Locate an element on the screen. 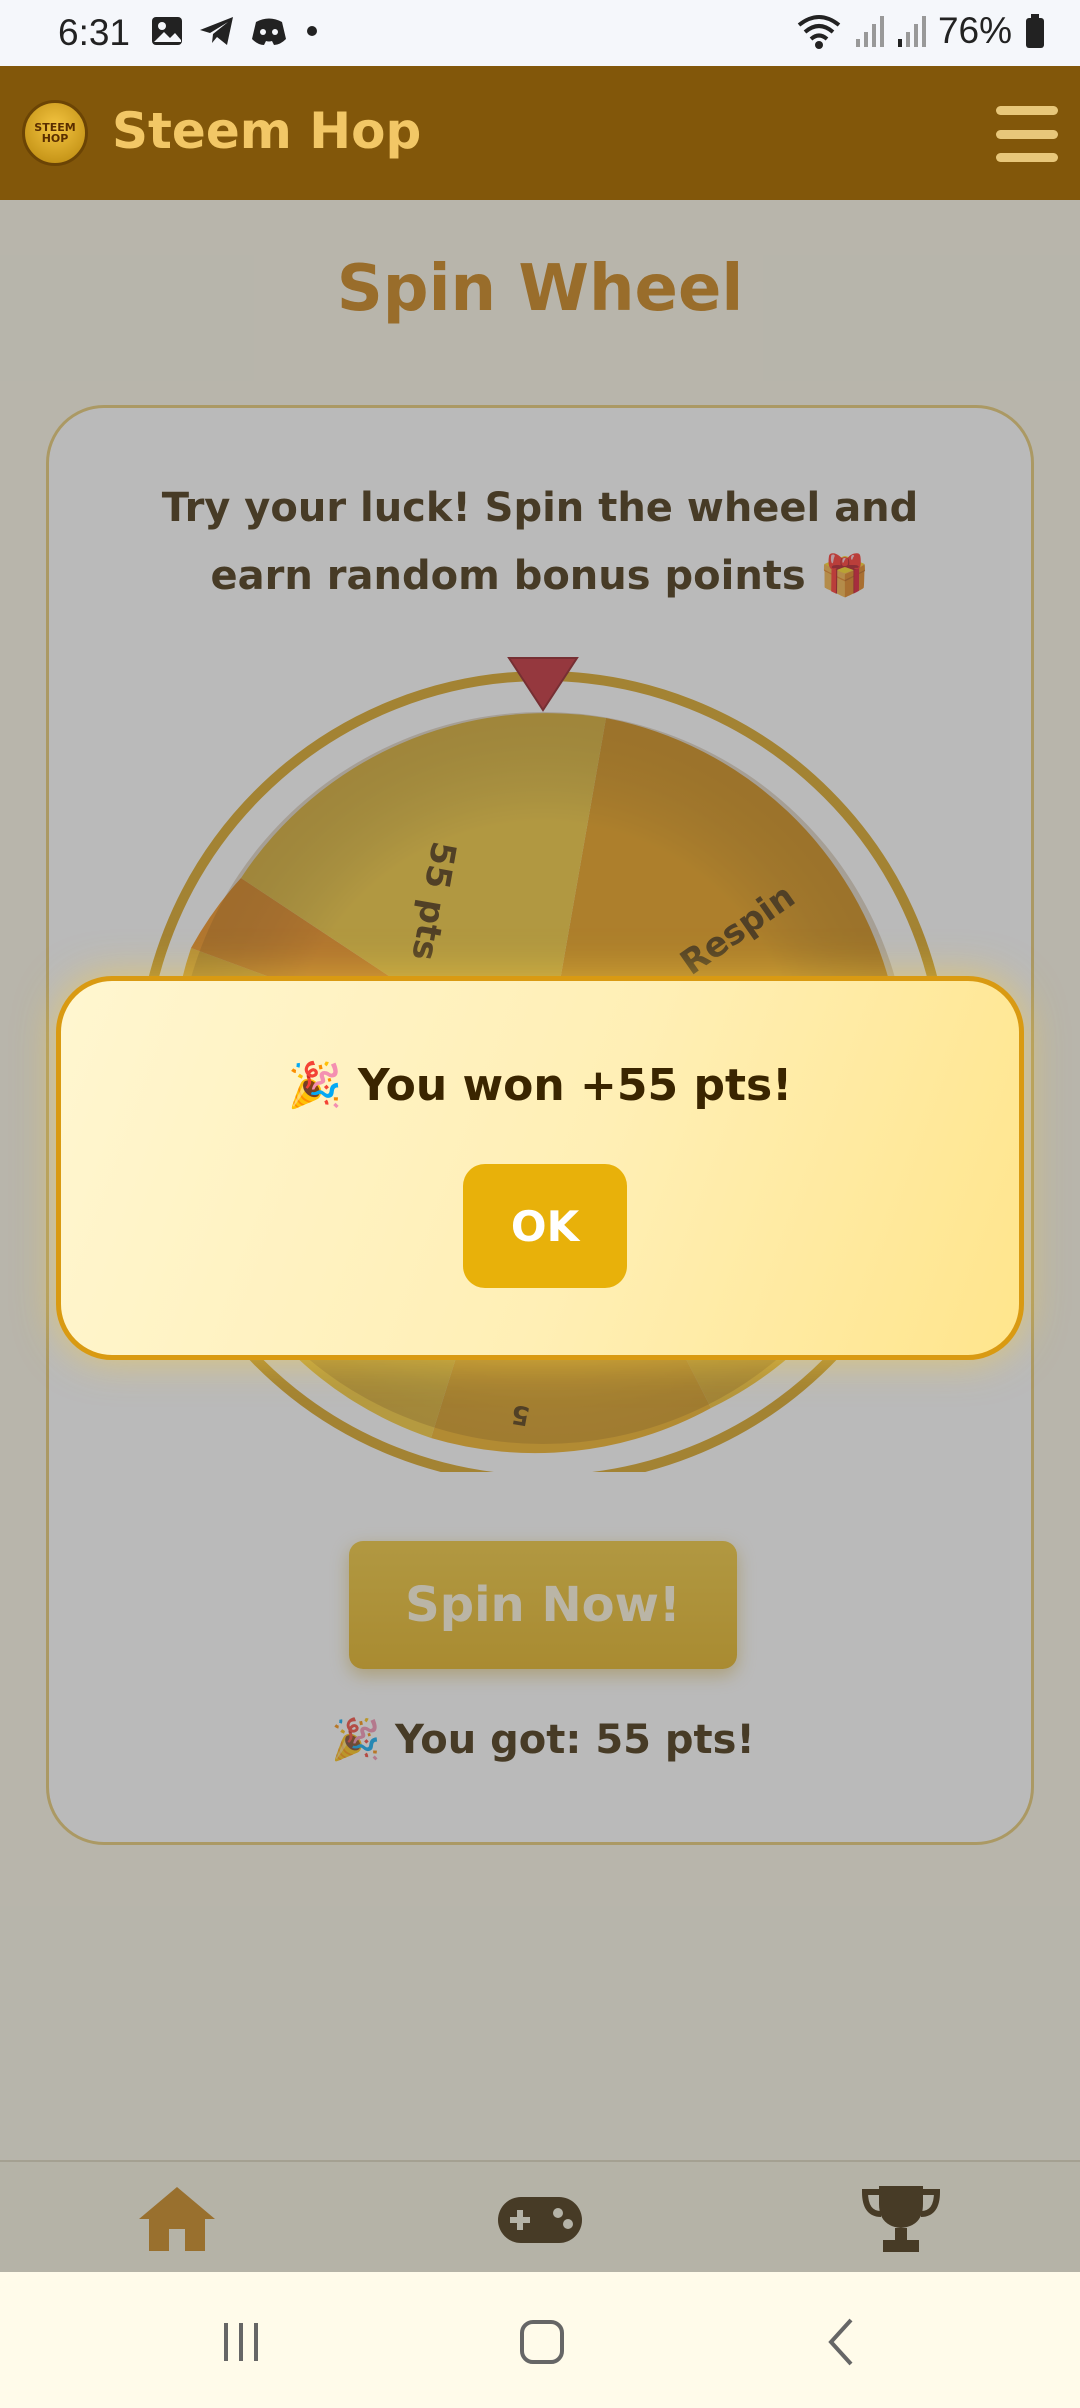 The image size is (1080, 2408). home-button-icon is located at coordinates (542, 2342).